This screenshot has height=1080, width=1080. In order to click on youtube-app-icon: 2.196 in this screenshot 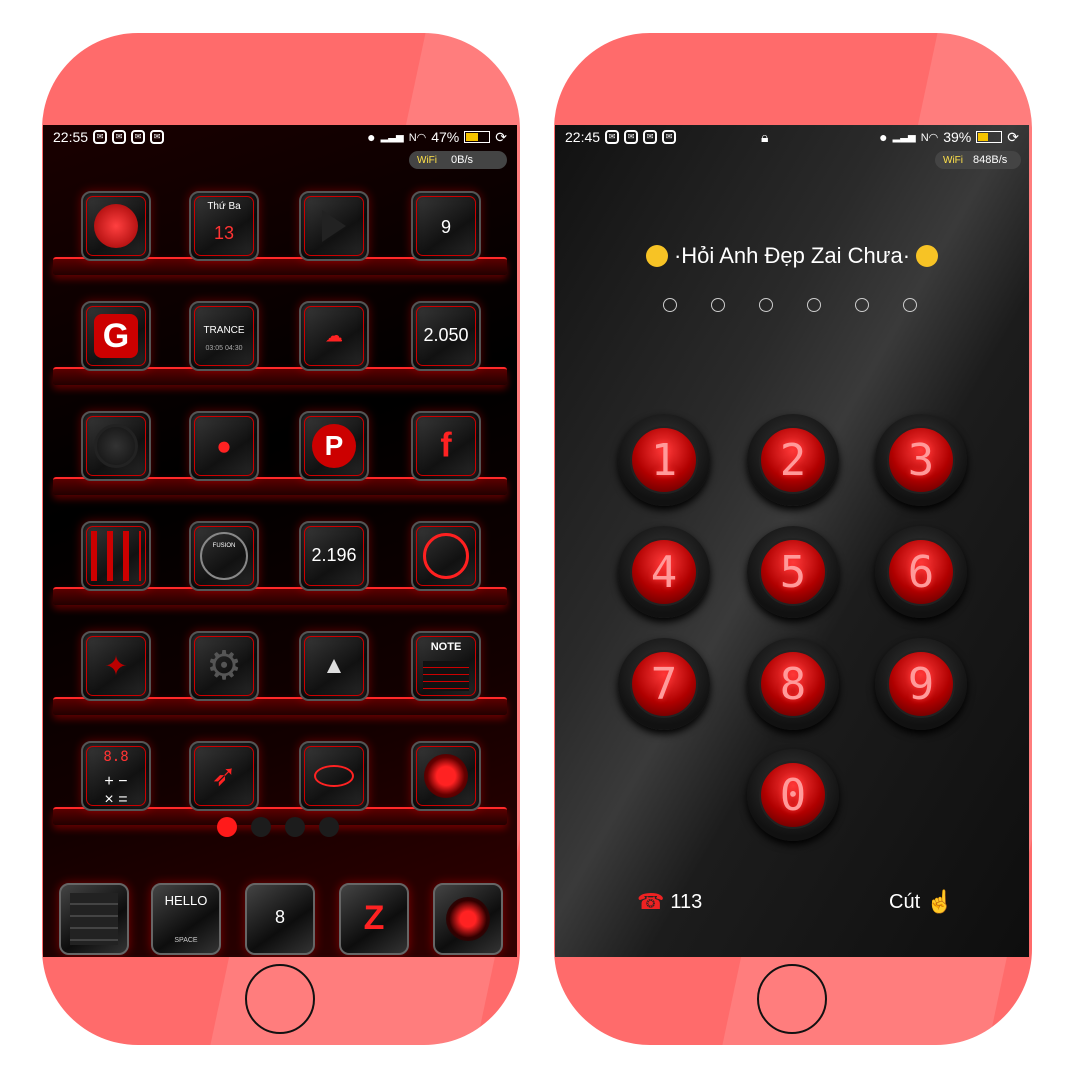, I will do `click(334, 556)`.